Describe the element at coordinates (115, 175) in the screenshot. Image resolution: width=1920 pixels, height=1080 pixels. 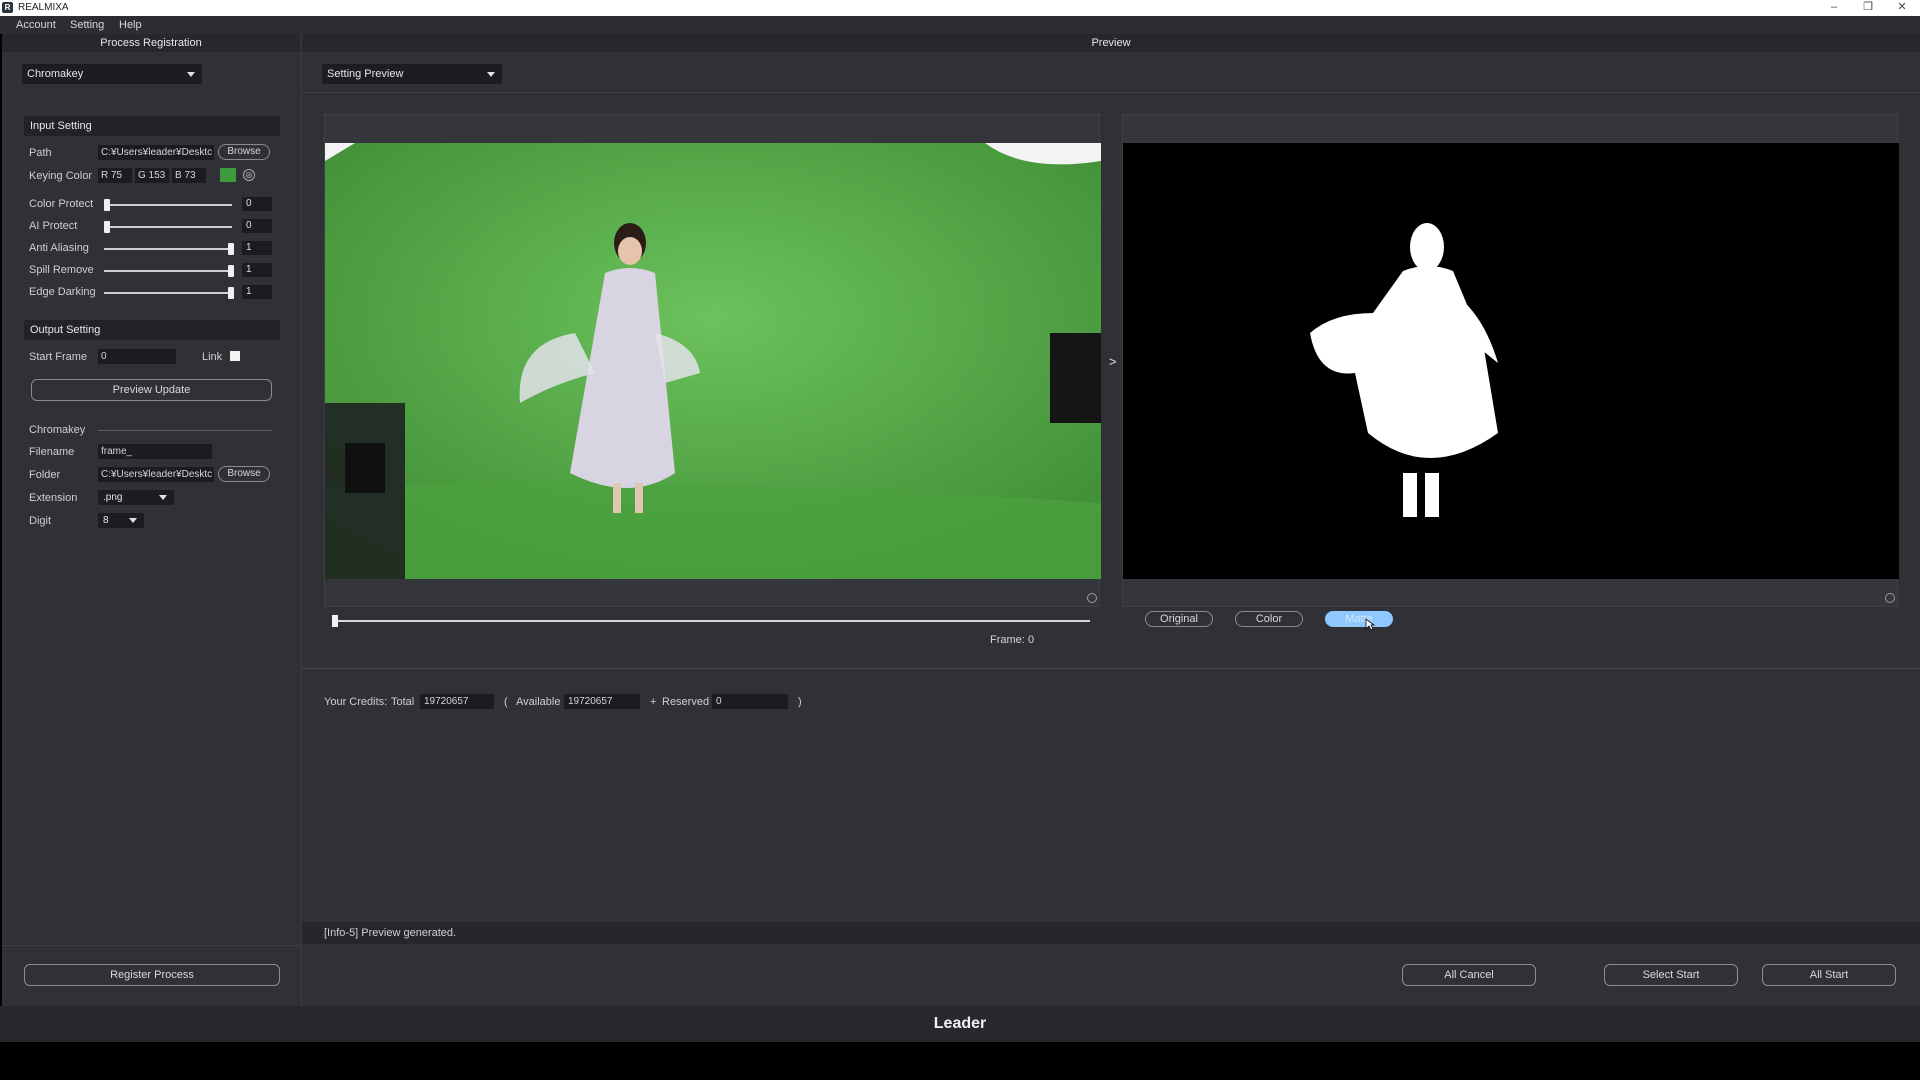
I see `keying-r-field: R 75` at that location.